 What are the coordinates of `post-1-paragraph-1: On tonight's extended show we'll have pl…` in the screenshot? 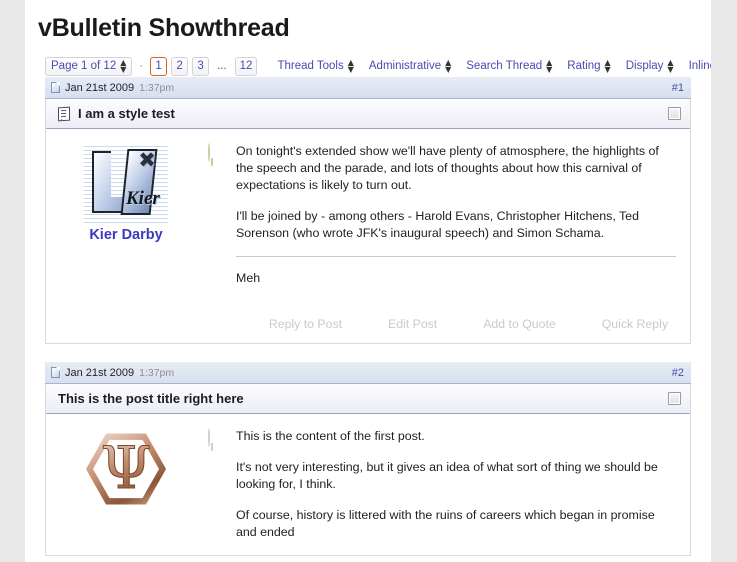 It's located at (447, 168).